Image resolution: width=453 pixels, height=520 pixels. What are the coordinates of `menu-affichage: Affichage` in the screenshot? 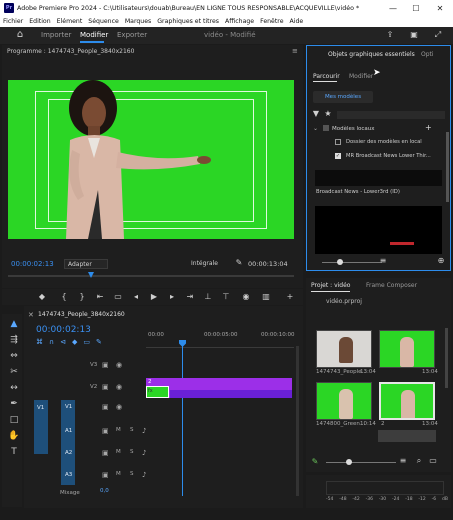 It's located at (239, 21).